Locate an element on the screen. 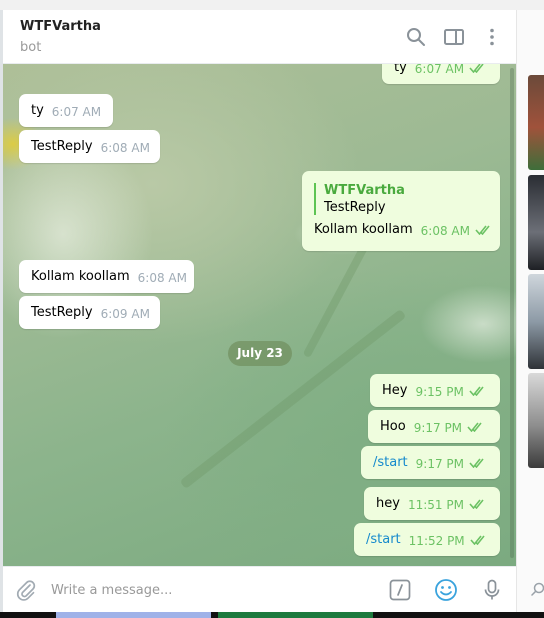  date-separator: July 23 is located at coordinates (260, 353).